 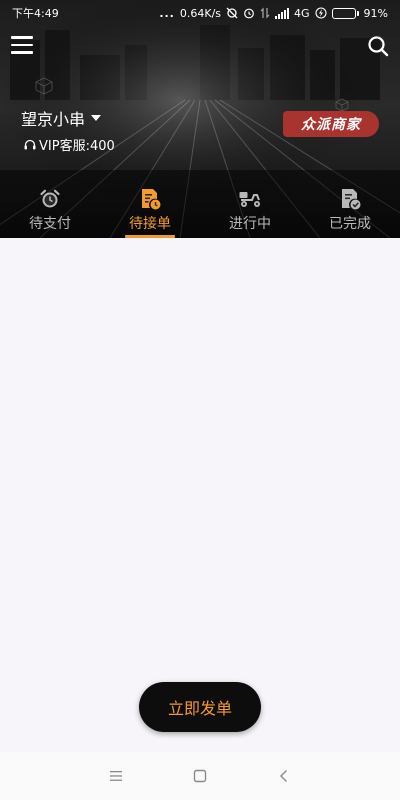 I want to click on tab-awaiting-acceptance: 待接单, so click(x=150, y=210).